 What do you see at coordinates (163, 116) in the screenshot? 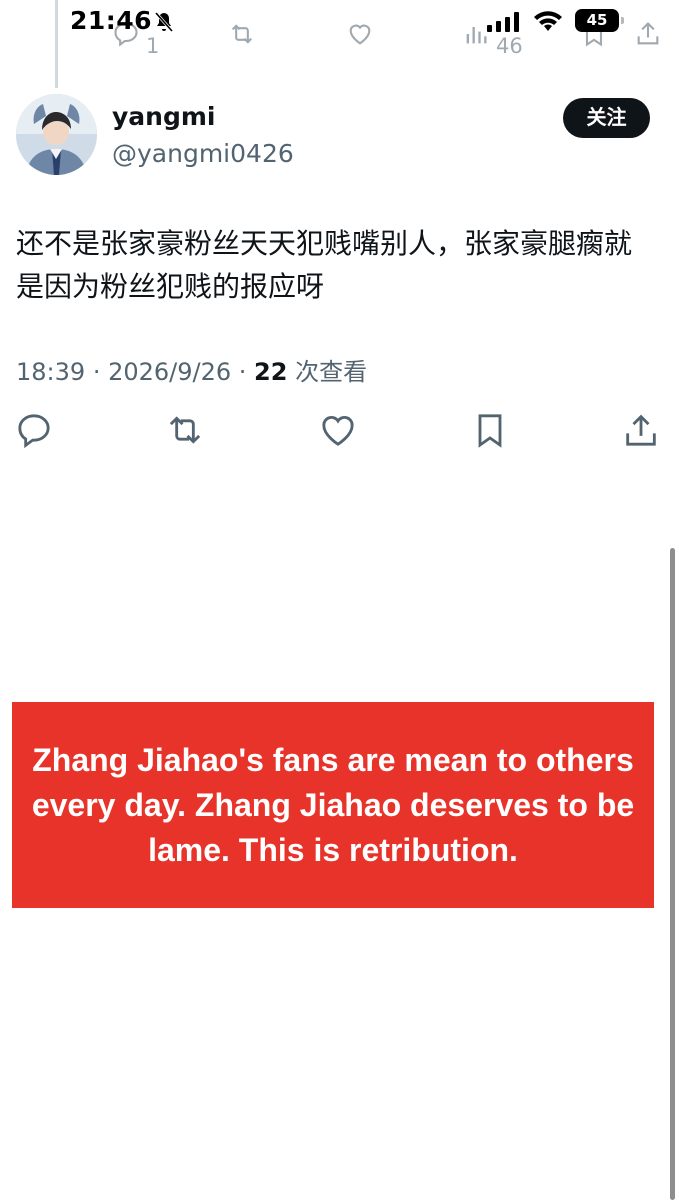
I see `display-name: yangmi` at bounding box center [163, 116].